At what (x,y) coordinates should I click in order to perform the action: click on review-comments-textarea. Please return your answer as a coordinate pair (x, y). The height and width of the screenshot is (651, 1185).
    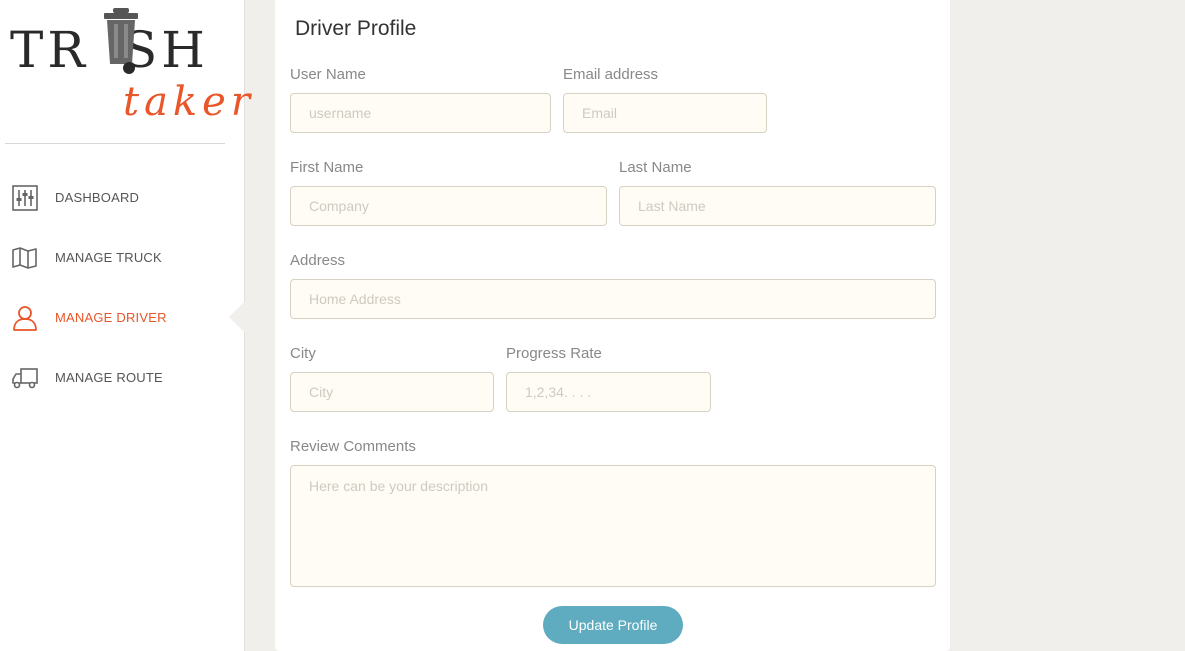
    Looking at the image, I should click on (613, 526).